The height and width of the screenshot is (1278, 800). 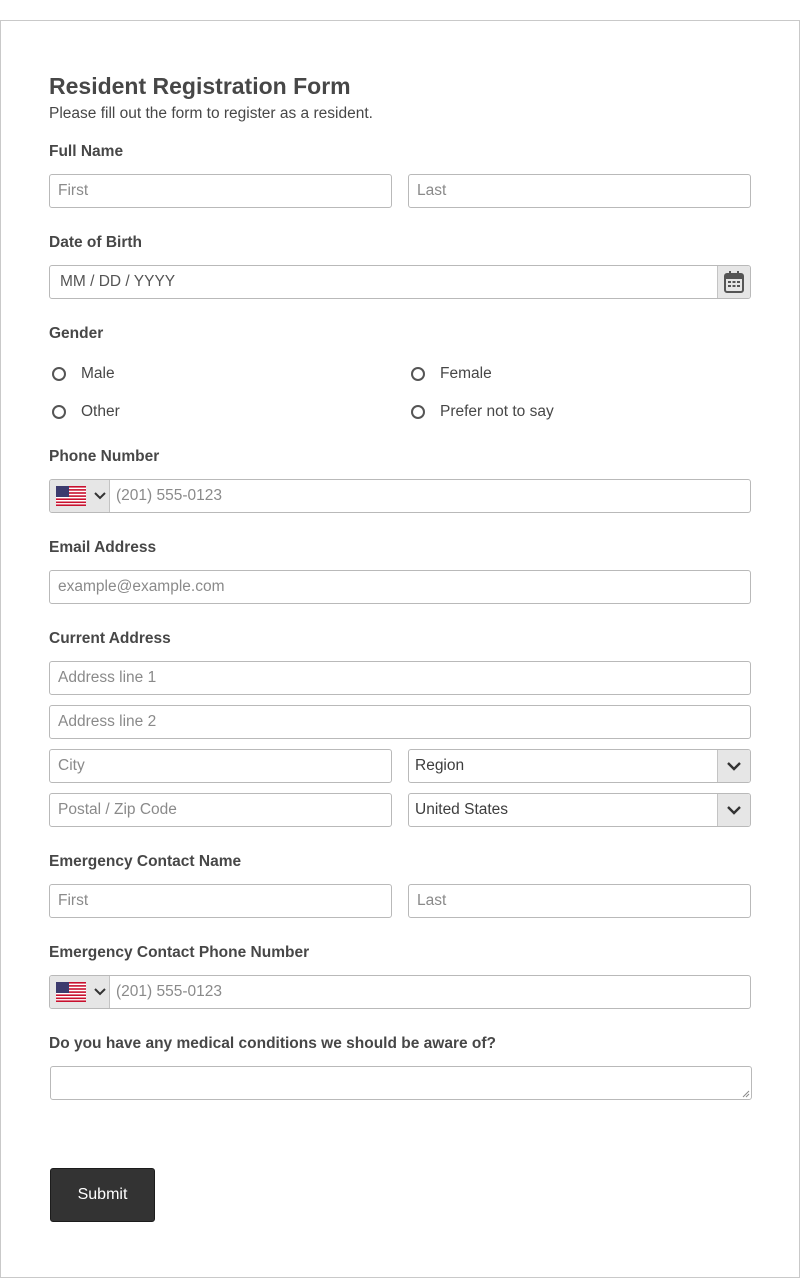 I want to click on address-line1-input: Address line 1, so click(x=400, y=678).